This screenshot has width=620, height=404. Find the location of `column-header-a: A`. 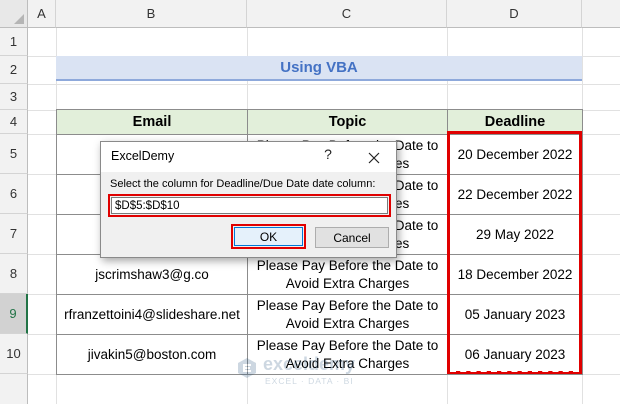

column-header-a: A is located at coordinates (42, 14).